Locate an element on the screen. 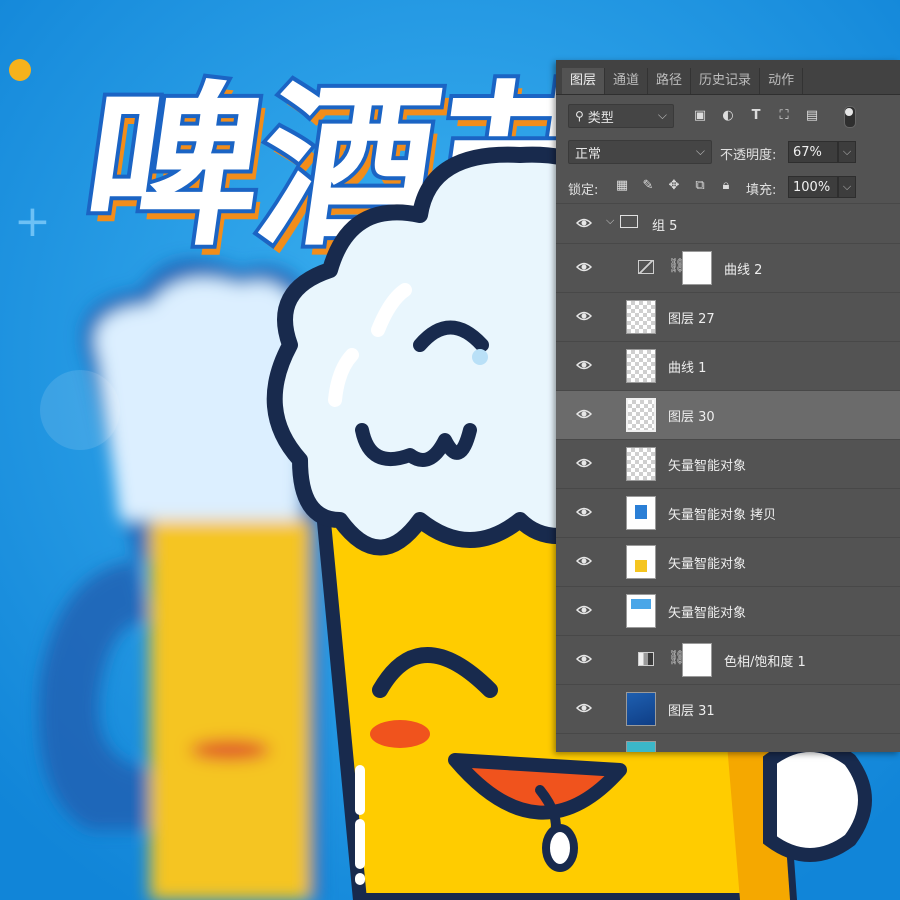 The image size is (900, 900). layer-filter-label: 类型 is located at coordinates (600, 118).